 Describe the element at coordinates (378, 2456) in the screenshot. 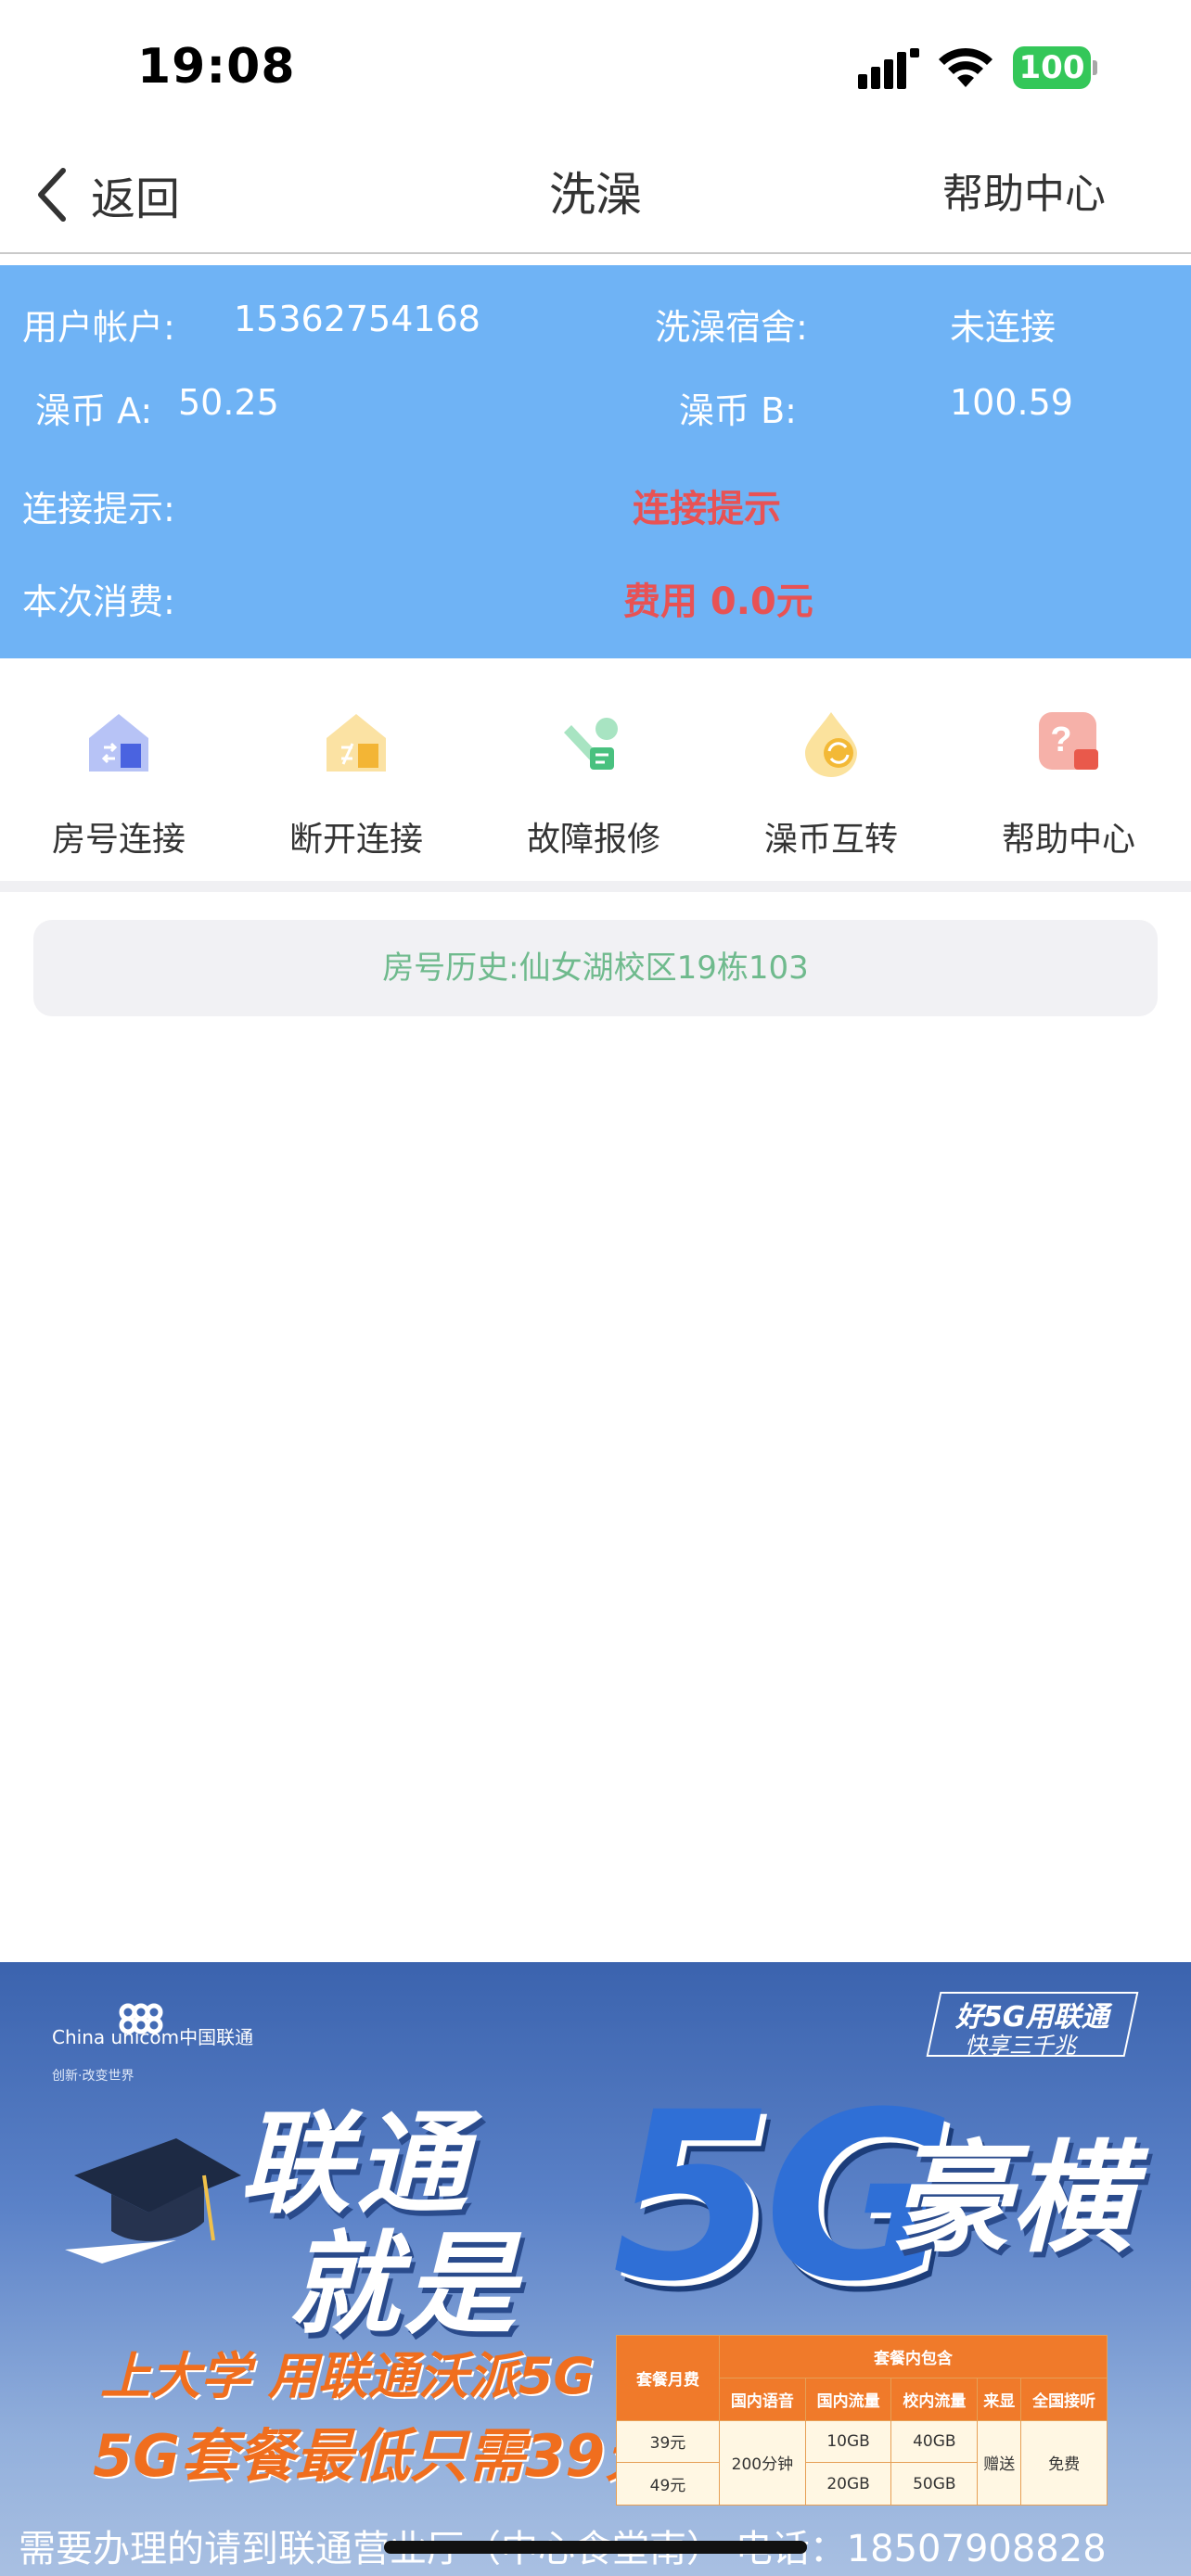

I see `promo-line2: 5G套餐最低只需39元` at that location.